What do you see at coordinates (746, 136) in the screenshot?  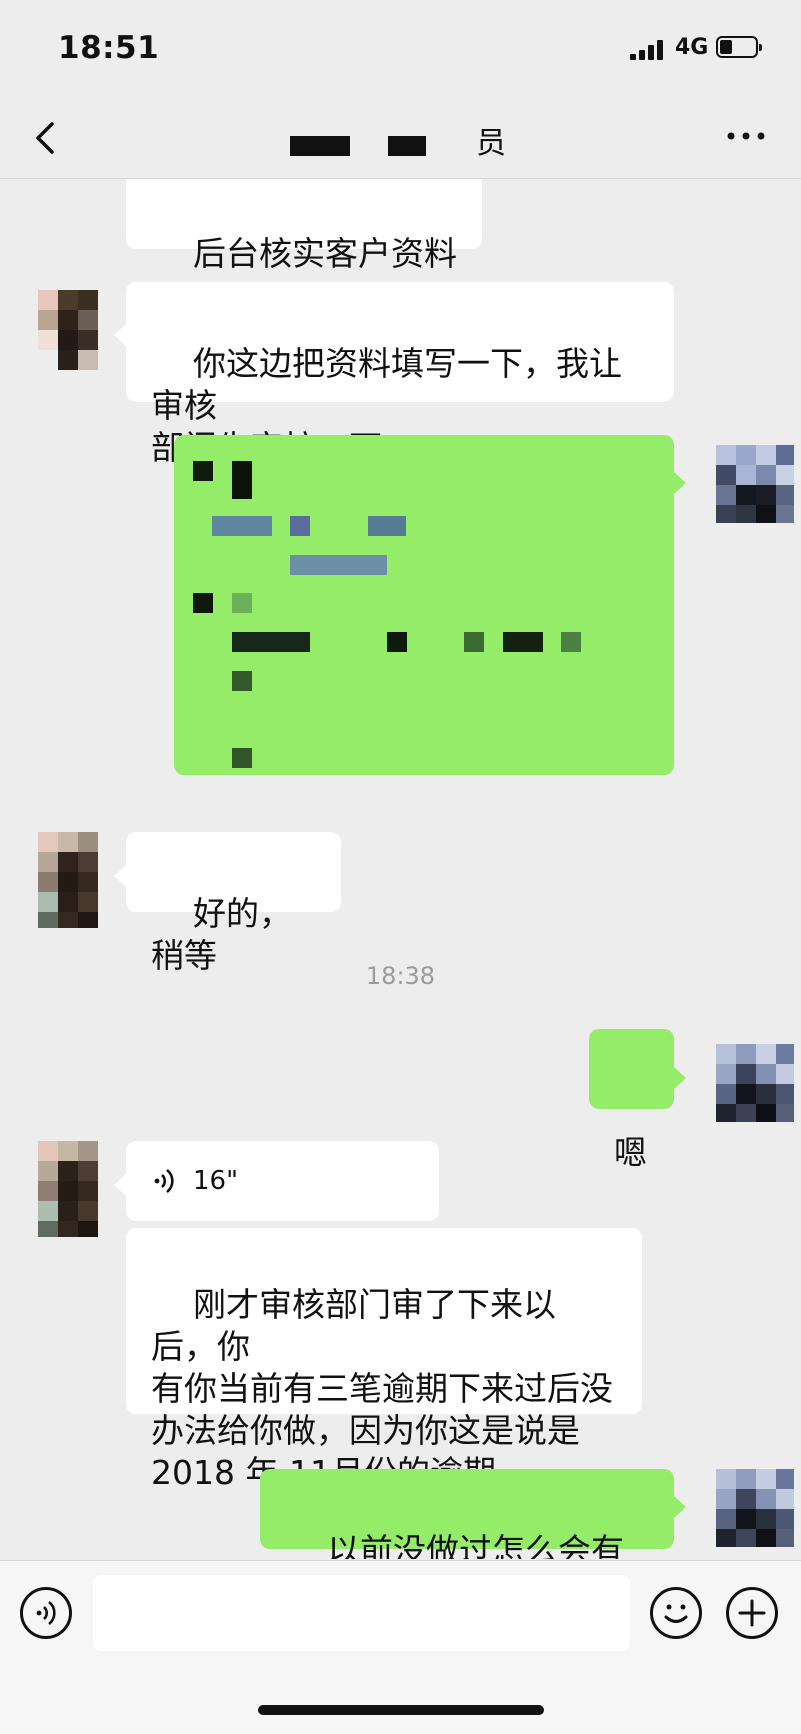 I see `more-dots-icon` at bounding box center [746, 136].